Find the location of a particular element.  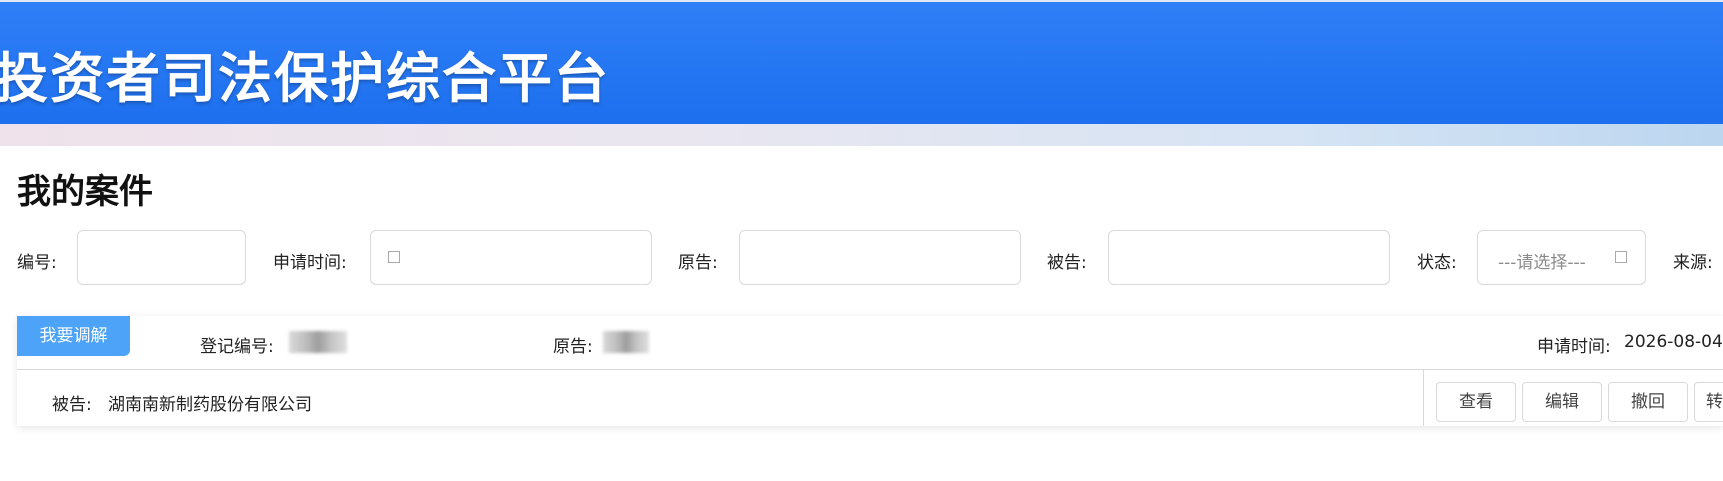

view-button: 查看 is located at coordinates (1476, 402).